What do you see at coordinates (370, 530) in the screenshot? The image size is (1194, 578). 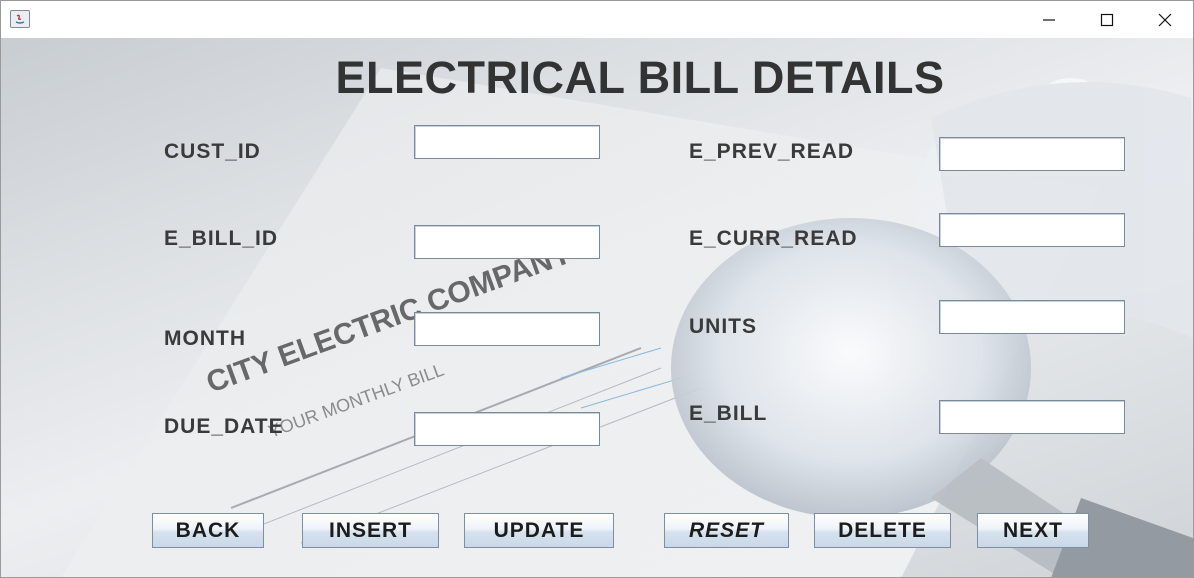 I see `insert-button: INSERT` at bounding box center [370, 530].